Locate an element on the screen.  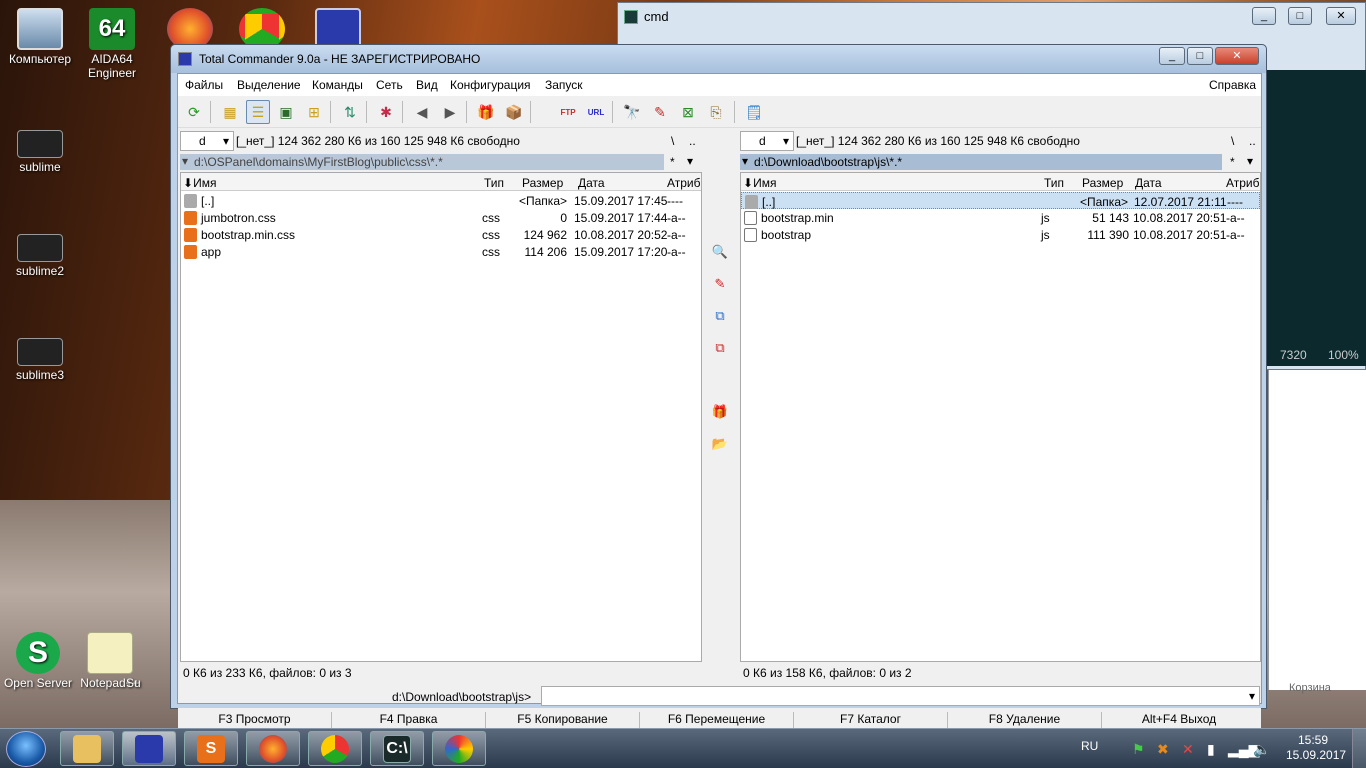
taskbar-cmd: C:\ is located at coordinates (397, 748).